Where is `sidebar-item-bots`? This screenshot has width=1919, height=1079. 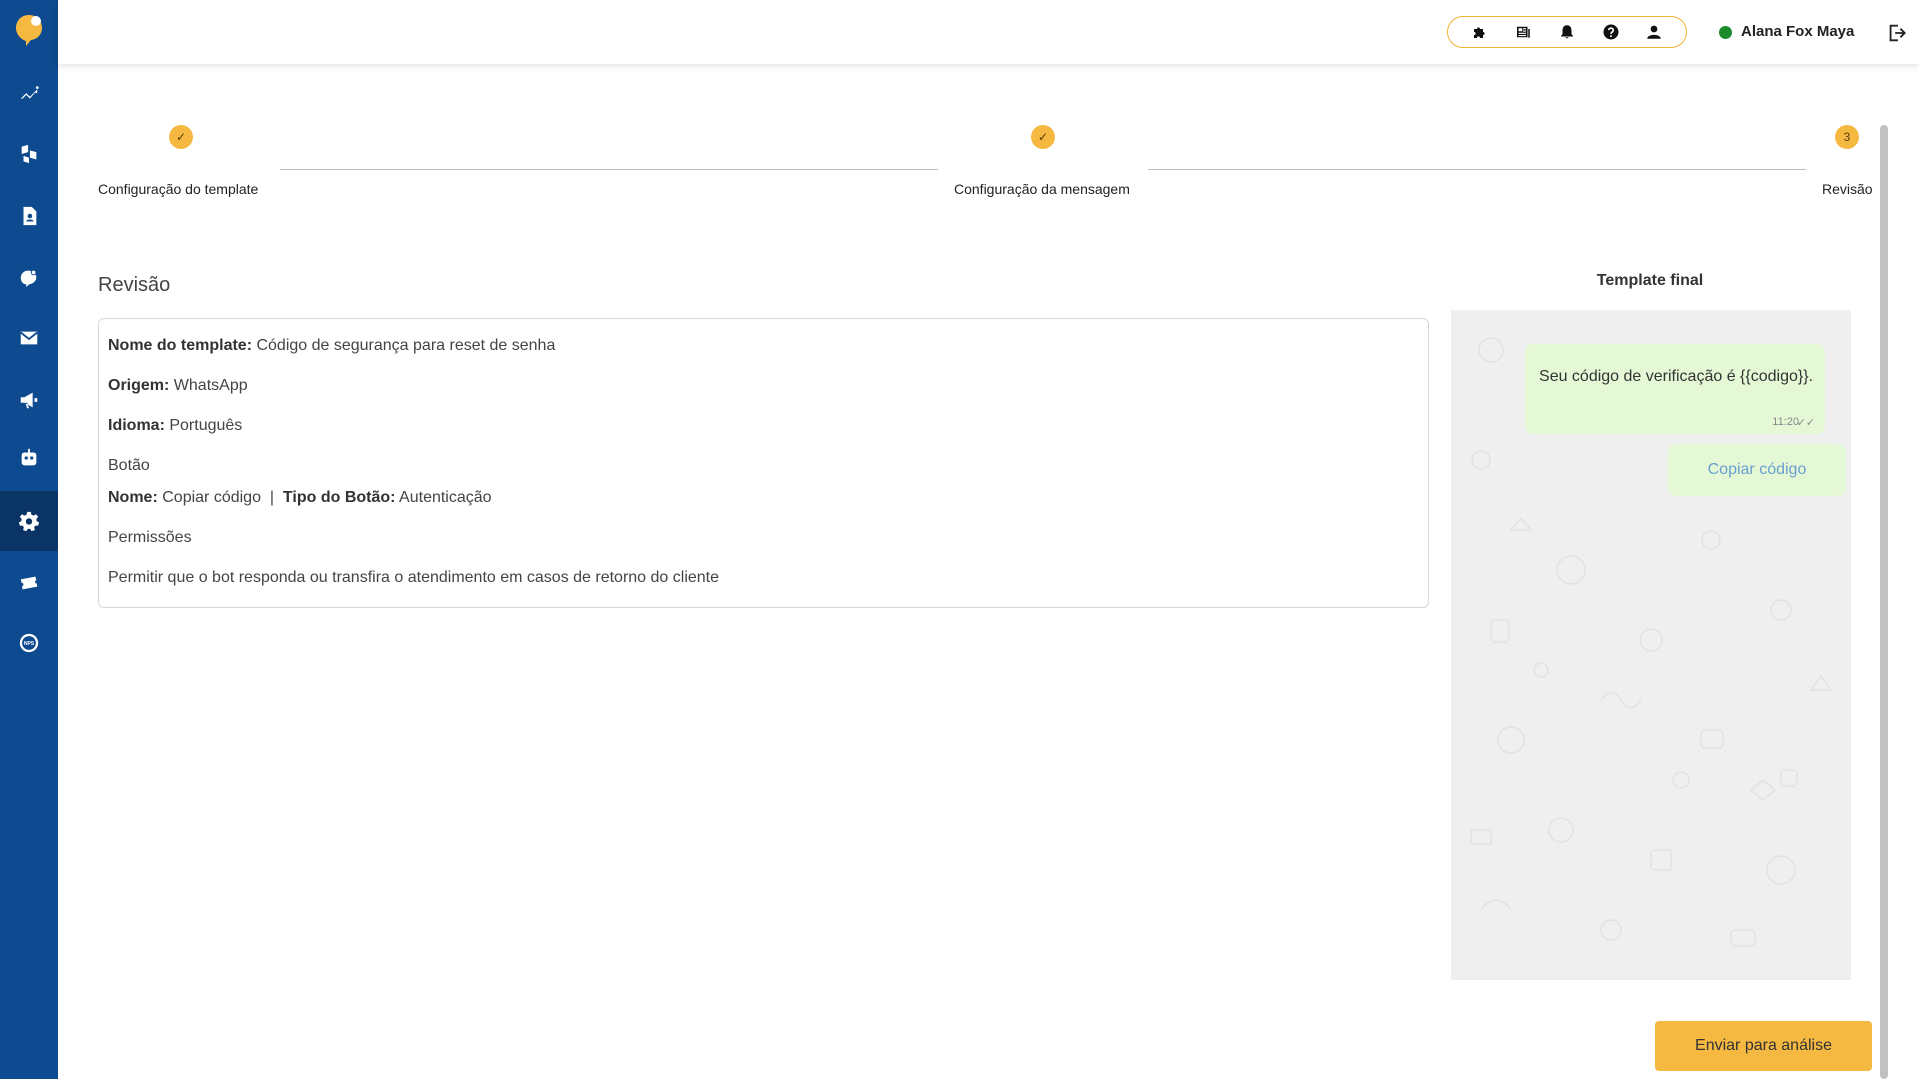 sidebar-item-bots is located at coordinates (29, 458).